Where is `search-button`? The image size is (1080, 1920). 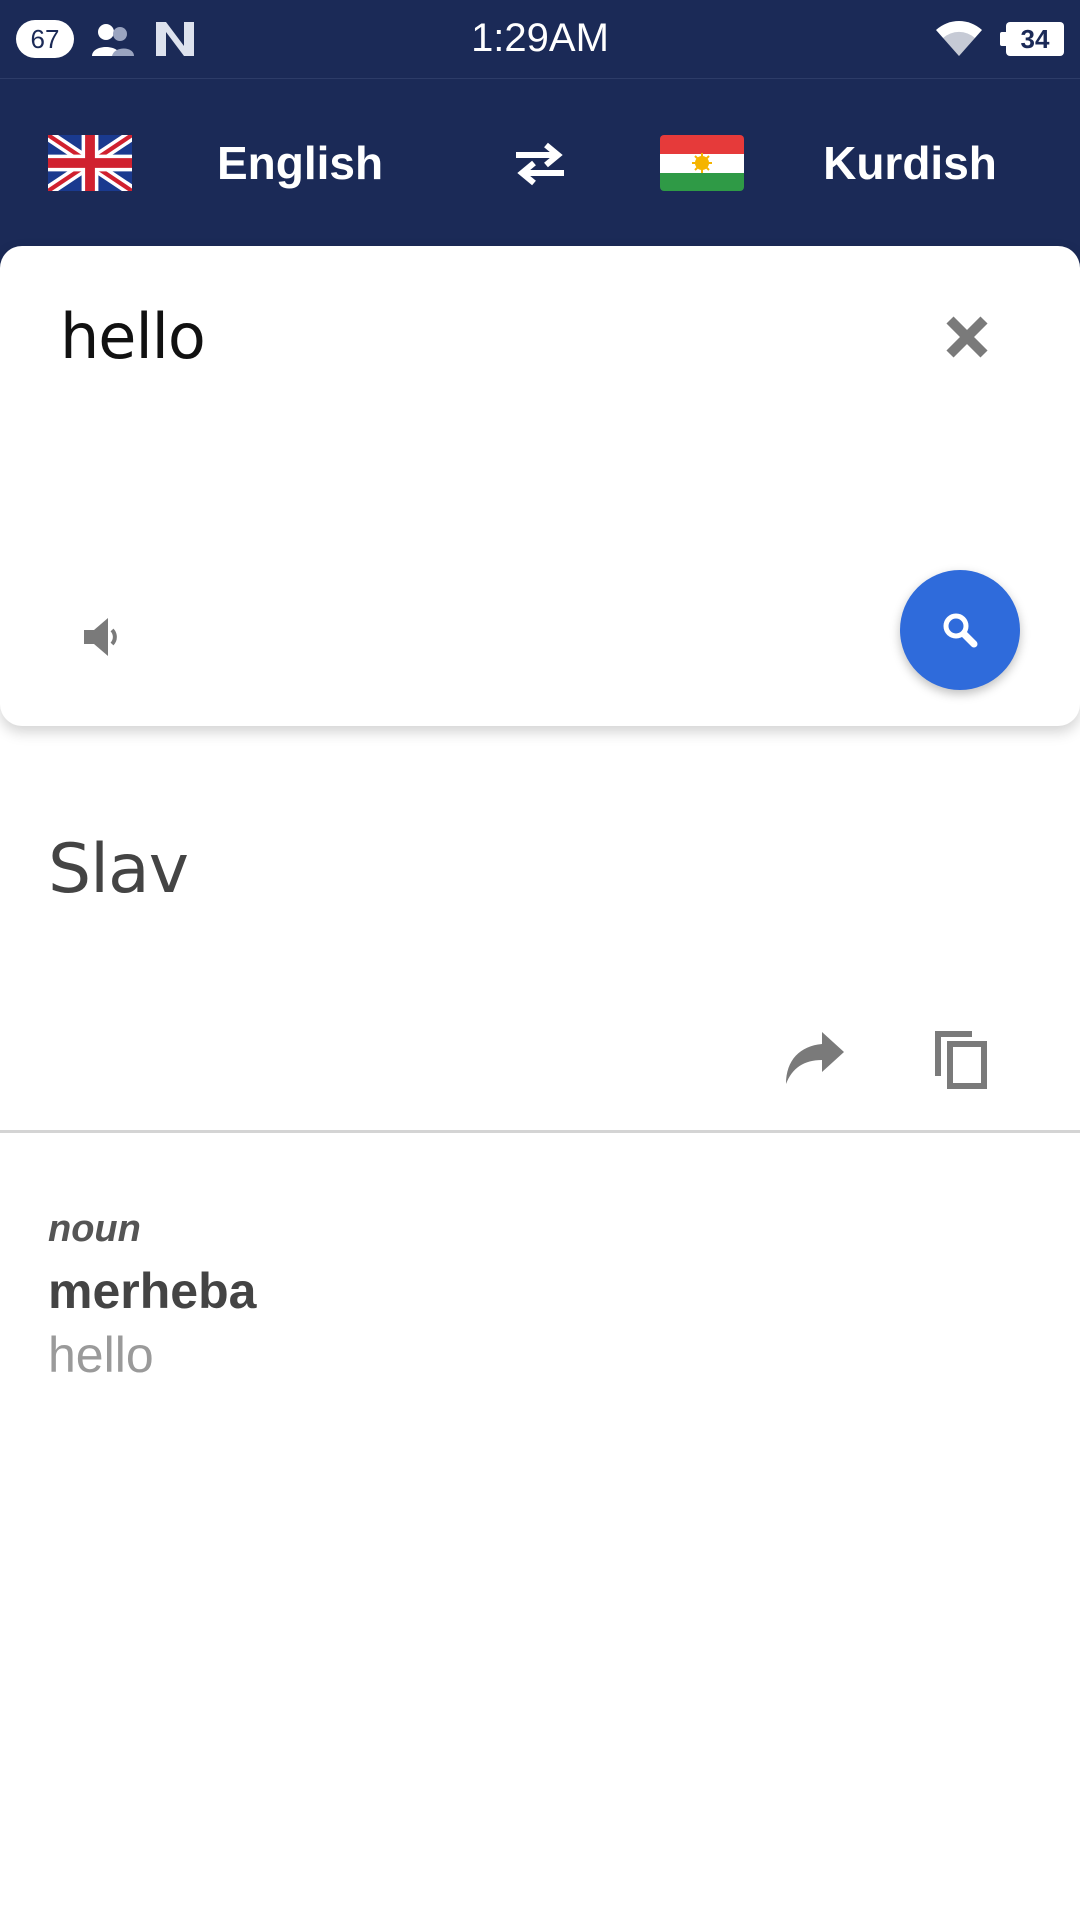
search-button is located at coordinates (960, 630).